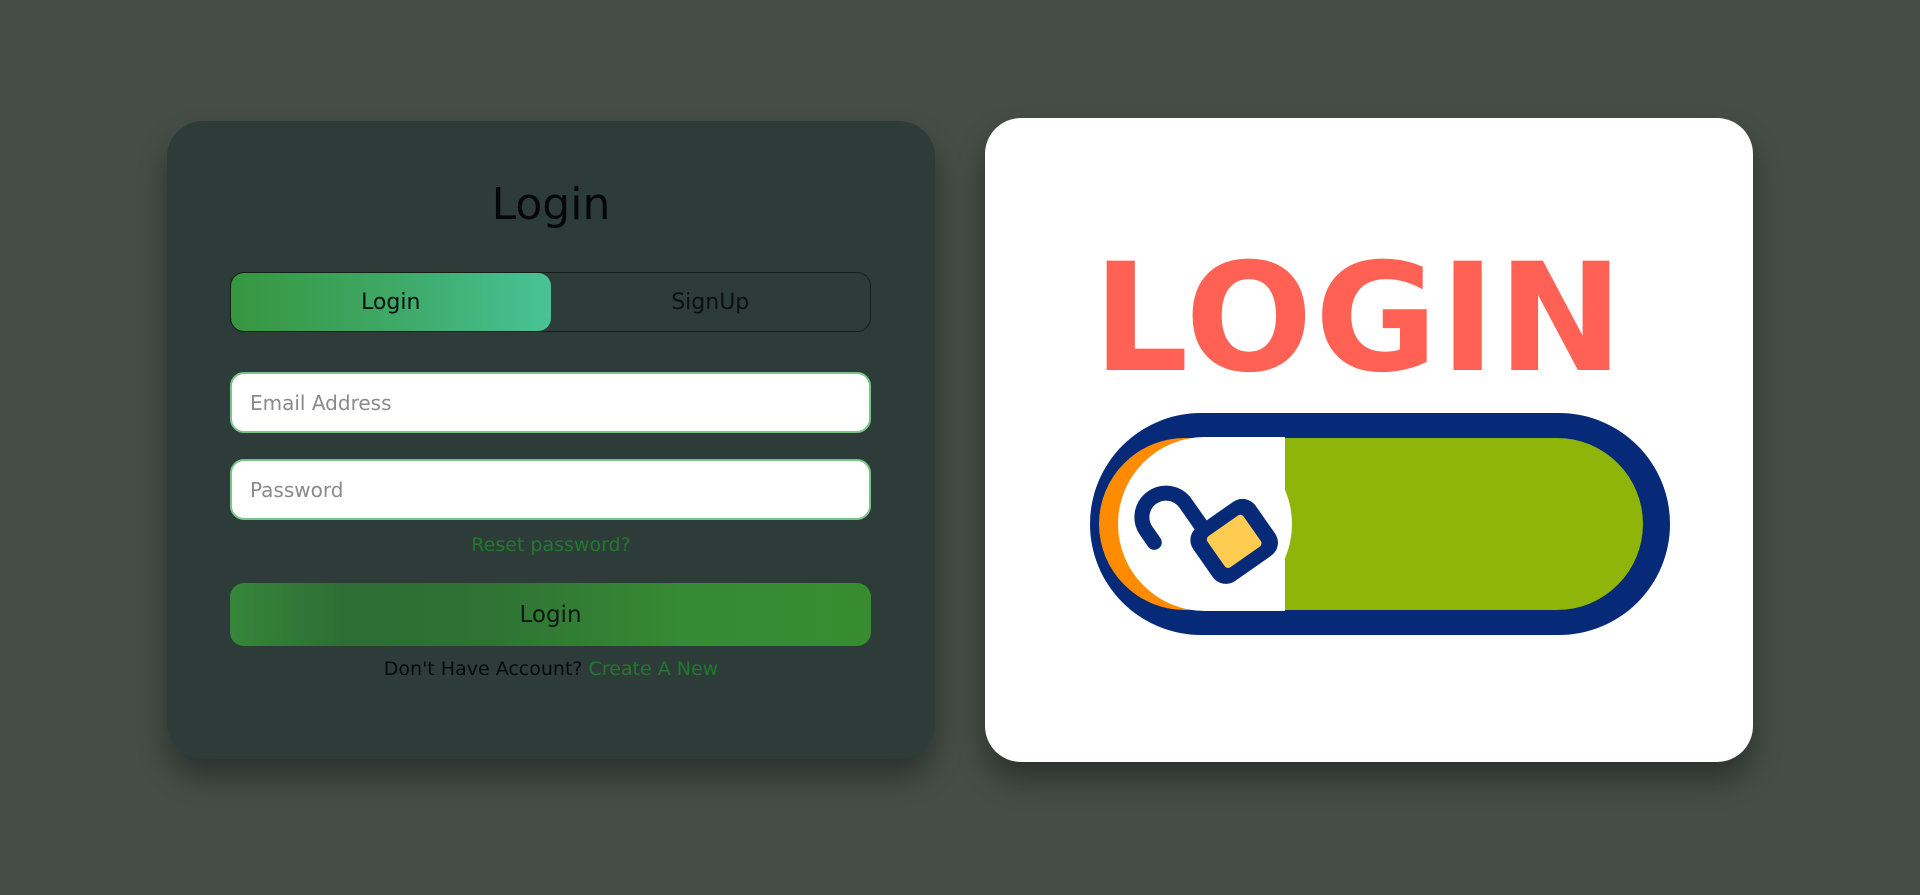 Image resolution: width=1920 pixels, height=895 pixels. I want to click on login-logo-text: LOGIN, so click(1359, 319).